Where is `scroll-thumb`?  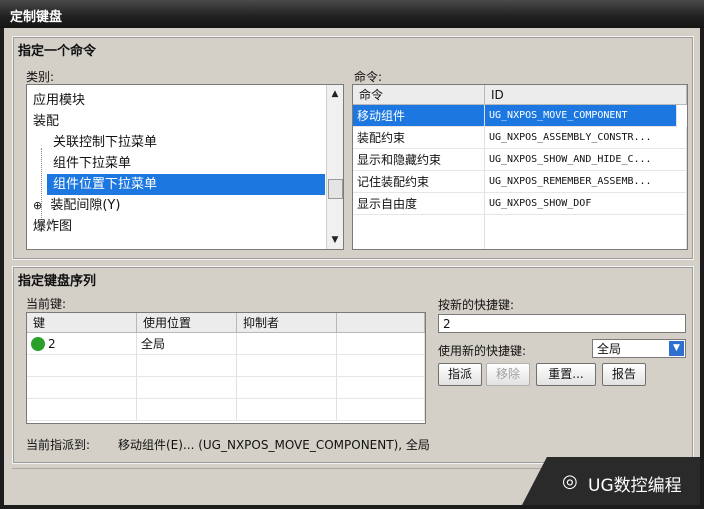 scroll-thumb is located at coordinates (335, 189).